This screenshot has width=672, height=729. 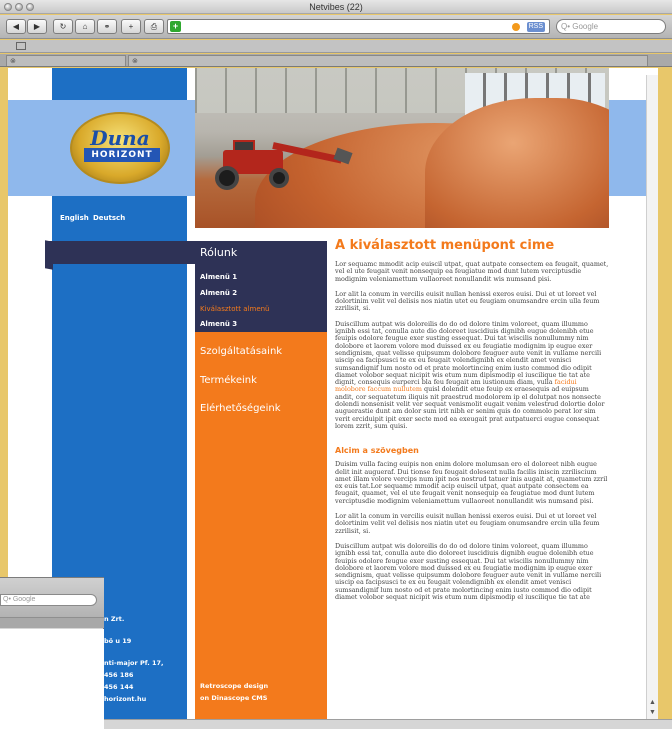 I want to click on credits-line-2: on Dinascope CMS, so click(x=233, y=698).